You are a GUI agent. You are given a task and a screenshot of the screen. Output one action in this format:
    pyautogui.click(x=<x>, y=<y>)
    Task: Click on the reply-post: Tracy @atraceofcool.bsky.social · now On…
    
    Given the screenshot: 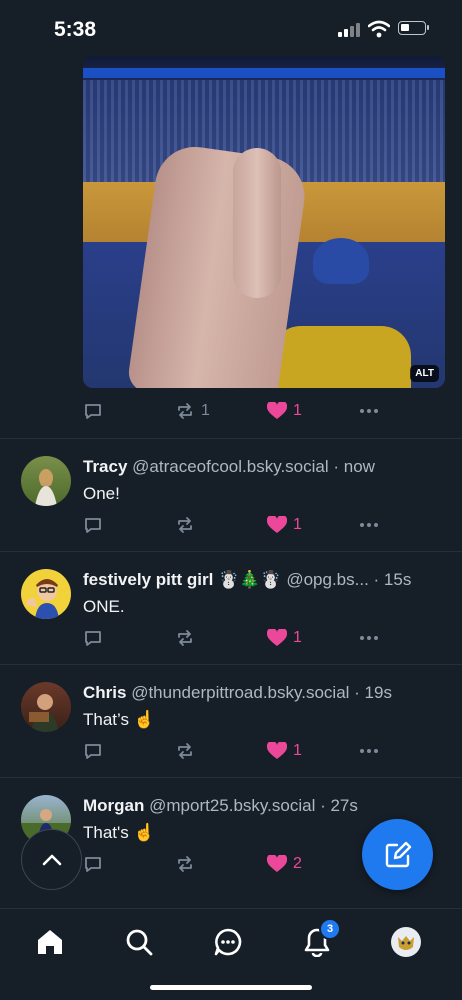 What is the action you would take?
    pyautogui.click(x=231, y=494)
    